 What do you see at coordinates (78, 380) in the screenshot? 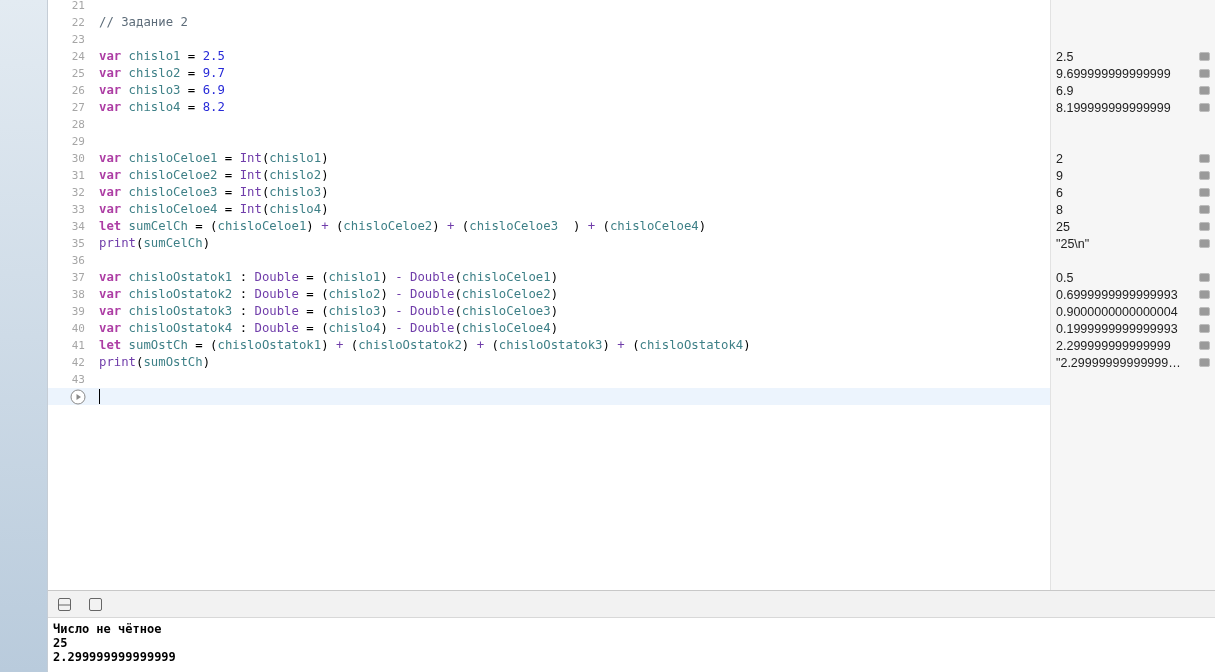
I see `line-number: 43` at bounding box center [78, 380].